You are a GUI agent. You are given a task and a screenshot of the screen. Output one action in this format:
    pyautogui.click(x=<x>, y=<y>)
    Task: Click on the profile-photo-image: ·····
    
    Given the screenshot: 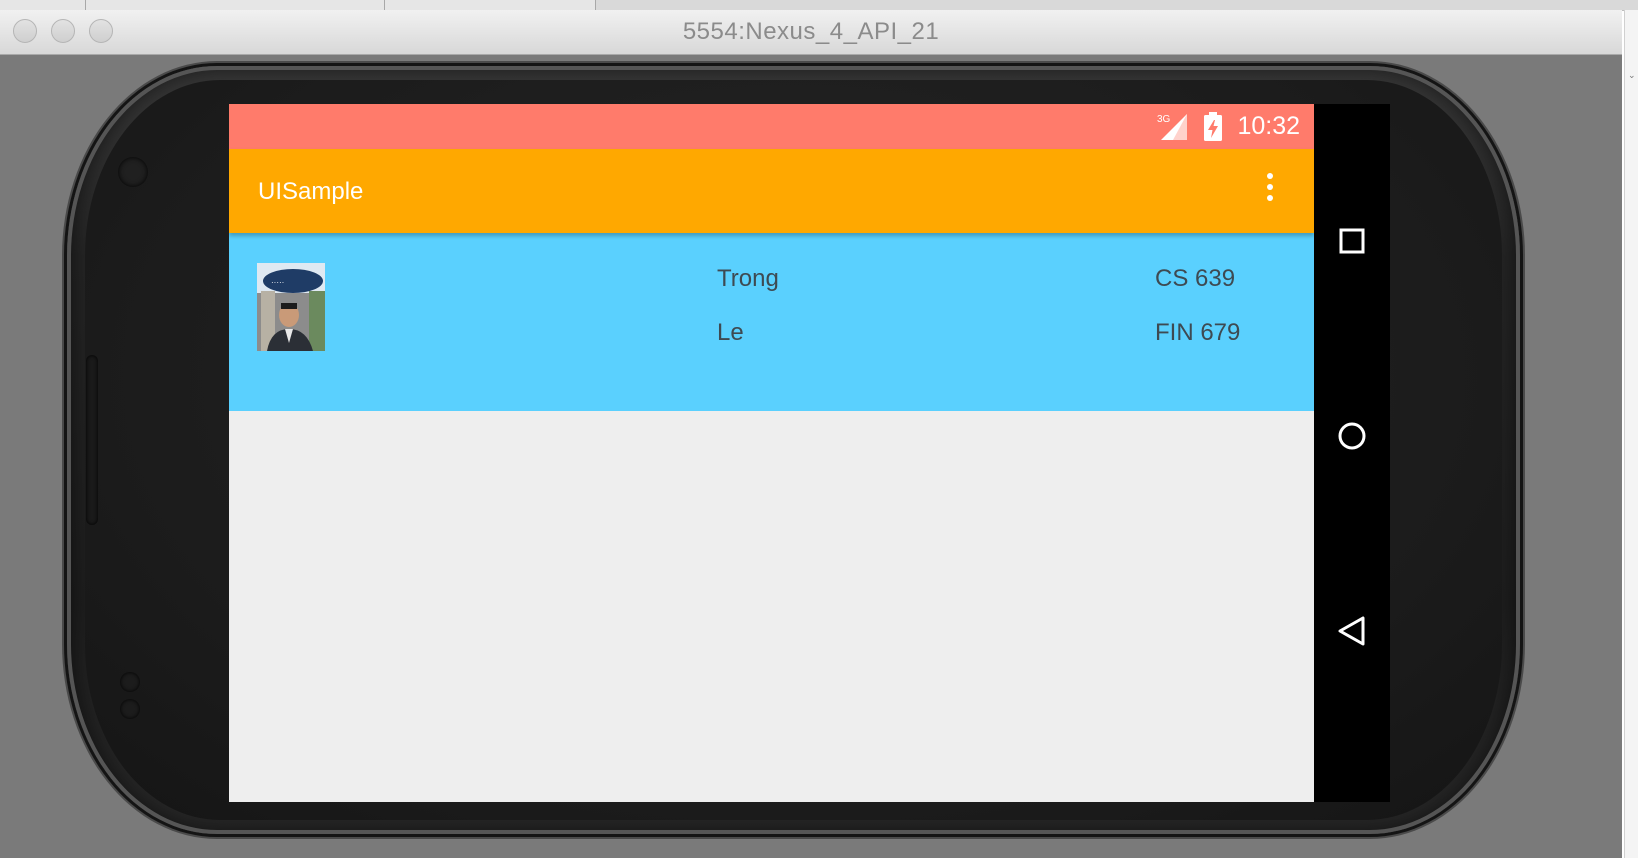 What is the action you would take?
    pyautogui.click(x=291, y=307)
    